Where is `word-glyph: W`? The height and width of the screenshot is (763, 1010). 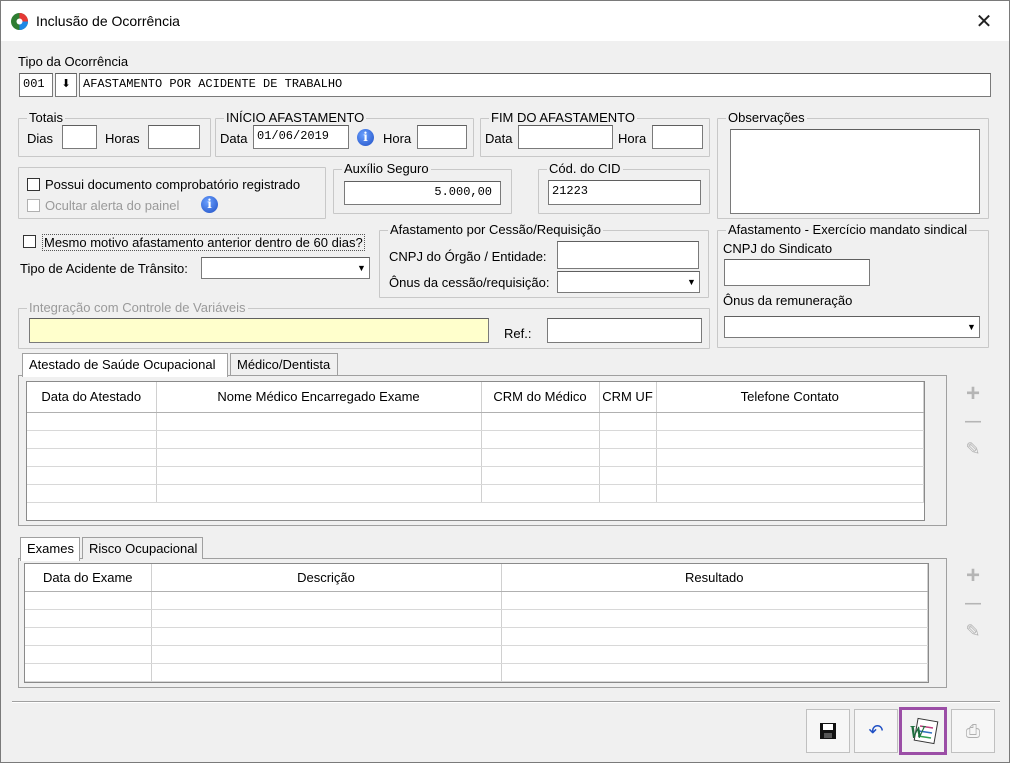 word-glyph: W is located at coordinates (918, 732).